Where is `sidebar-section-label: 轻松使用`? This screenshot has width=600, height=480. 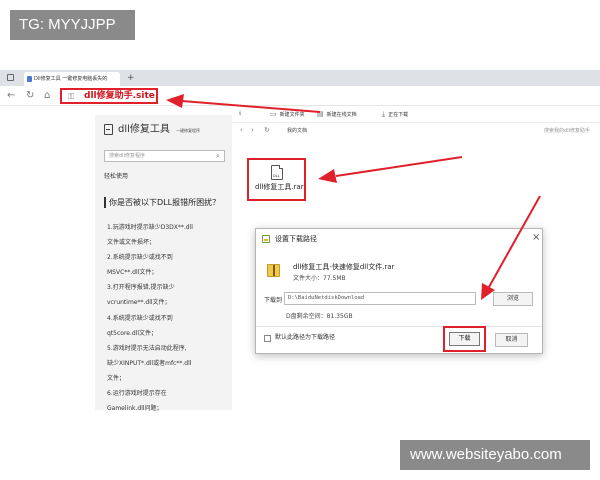 sidebar-section-label: 轻松使用 is located at coordinates (116, 177).